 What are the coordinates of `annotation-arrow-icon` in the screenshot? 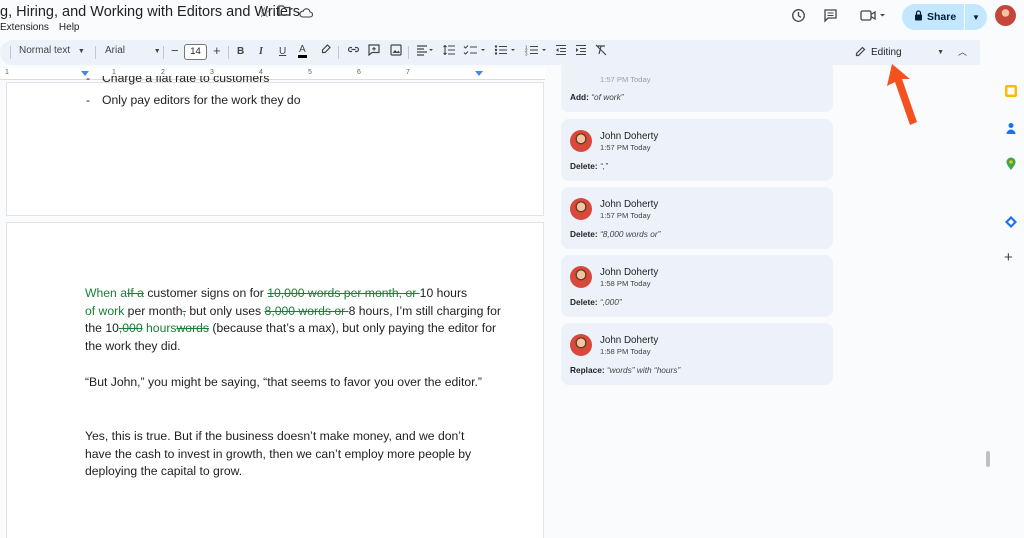 It's located at (902, 94).